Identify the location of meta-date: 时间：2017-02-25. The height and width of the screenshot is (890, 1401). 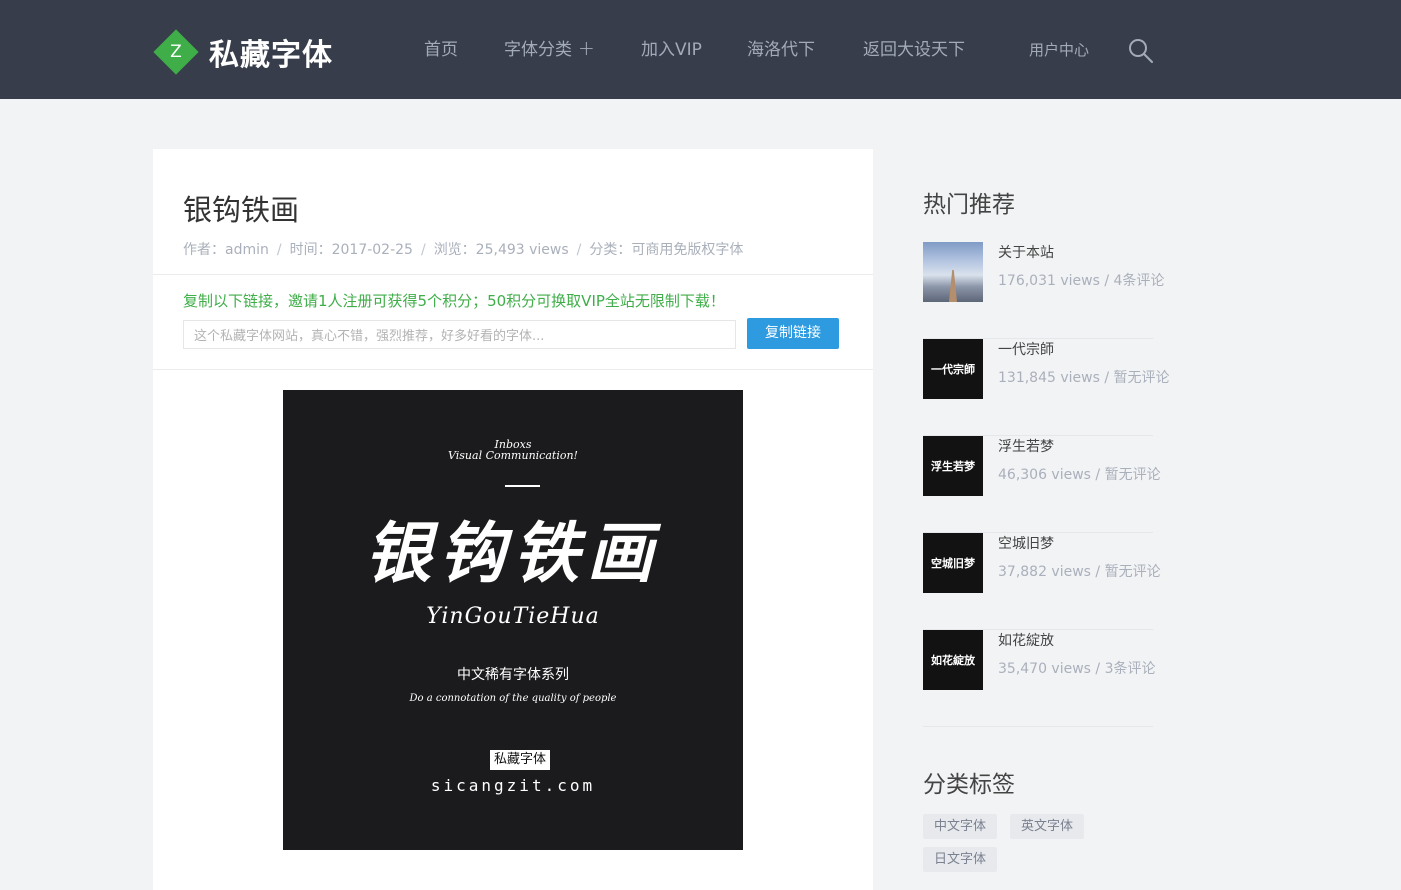
(351, 250).